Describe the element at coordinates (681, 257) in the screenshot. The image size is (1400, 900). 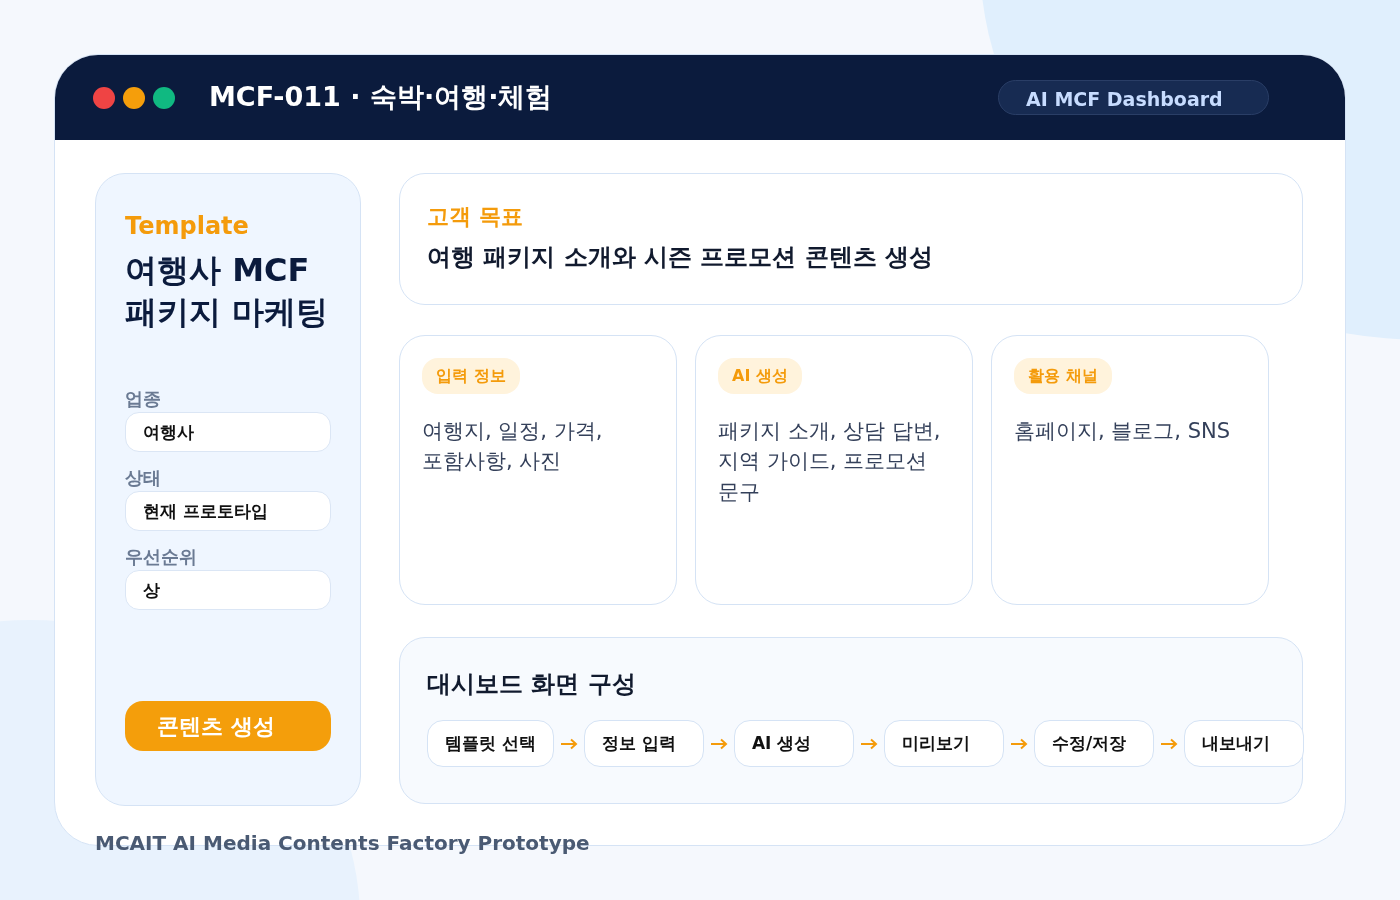
I see `goal-text: 여행 패키지 소개와 시즌 프로모션 콘텐츠 생성` at that location.